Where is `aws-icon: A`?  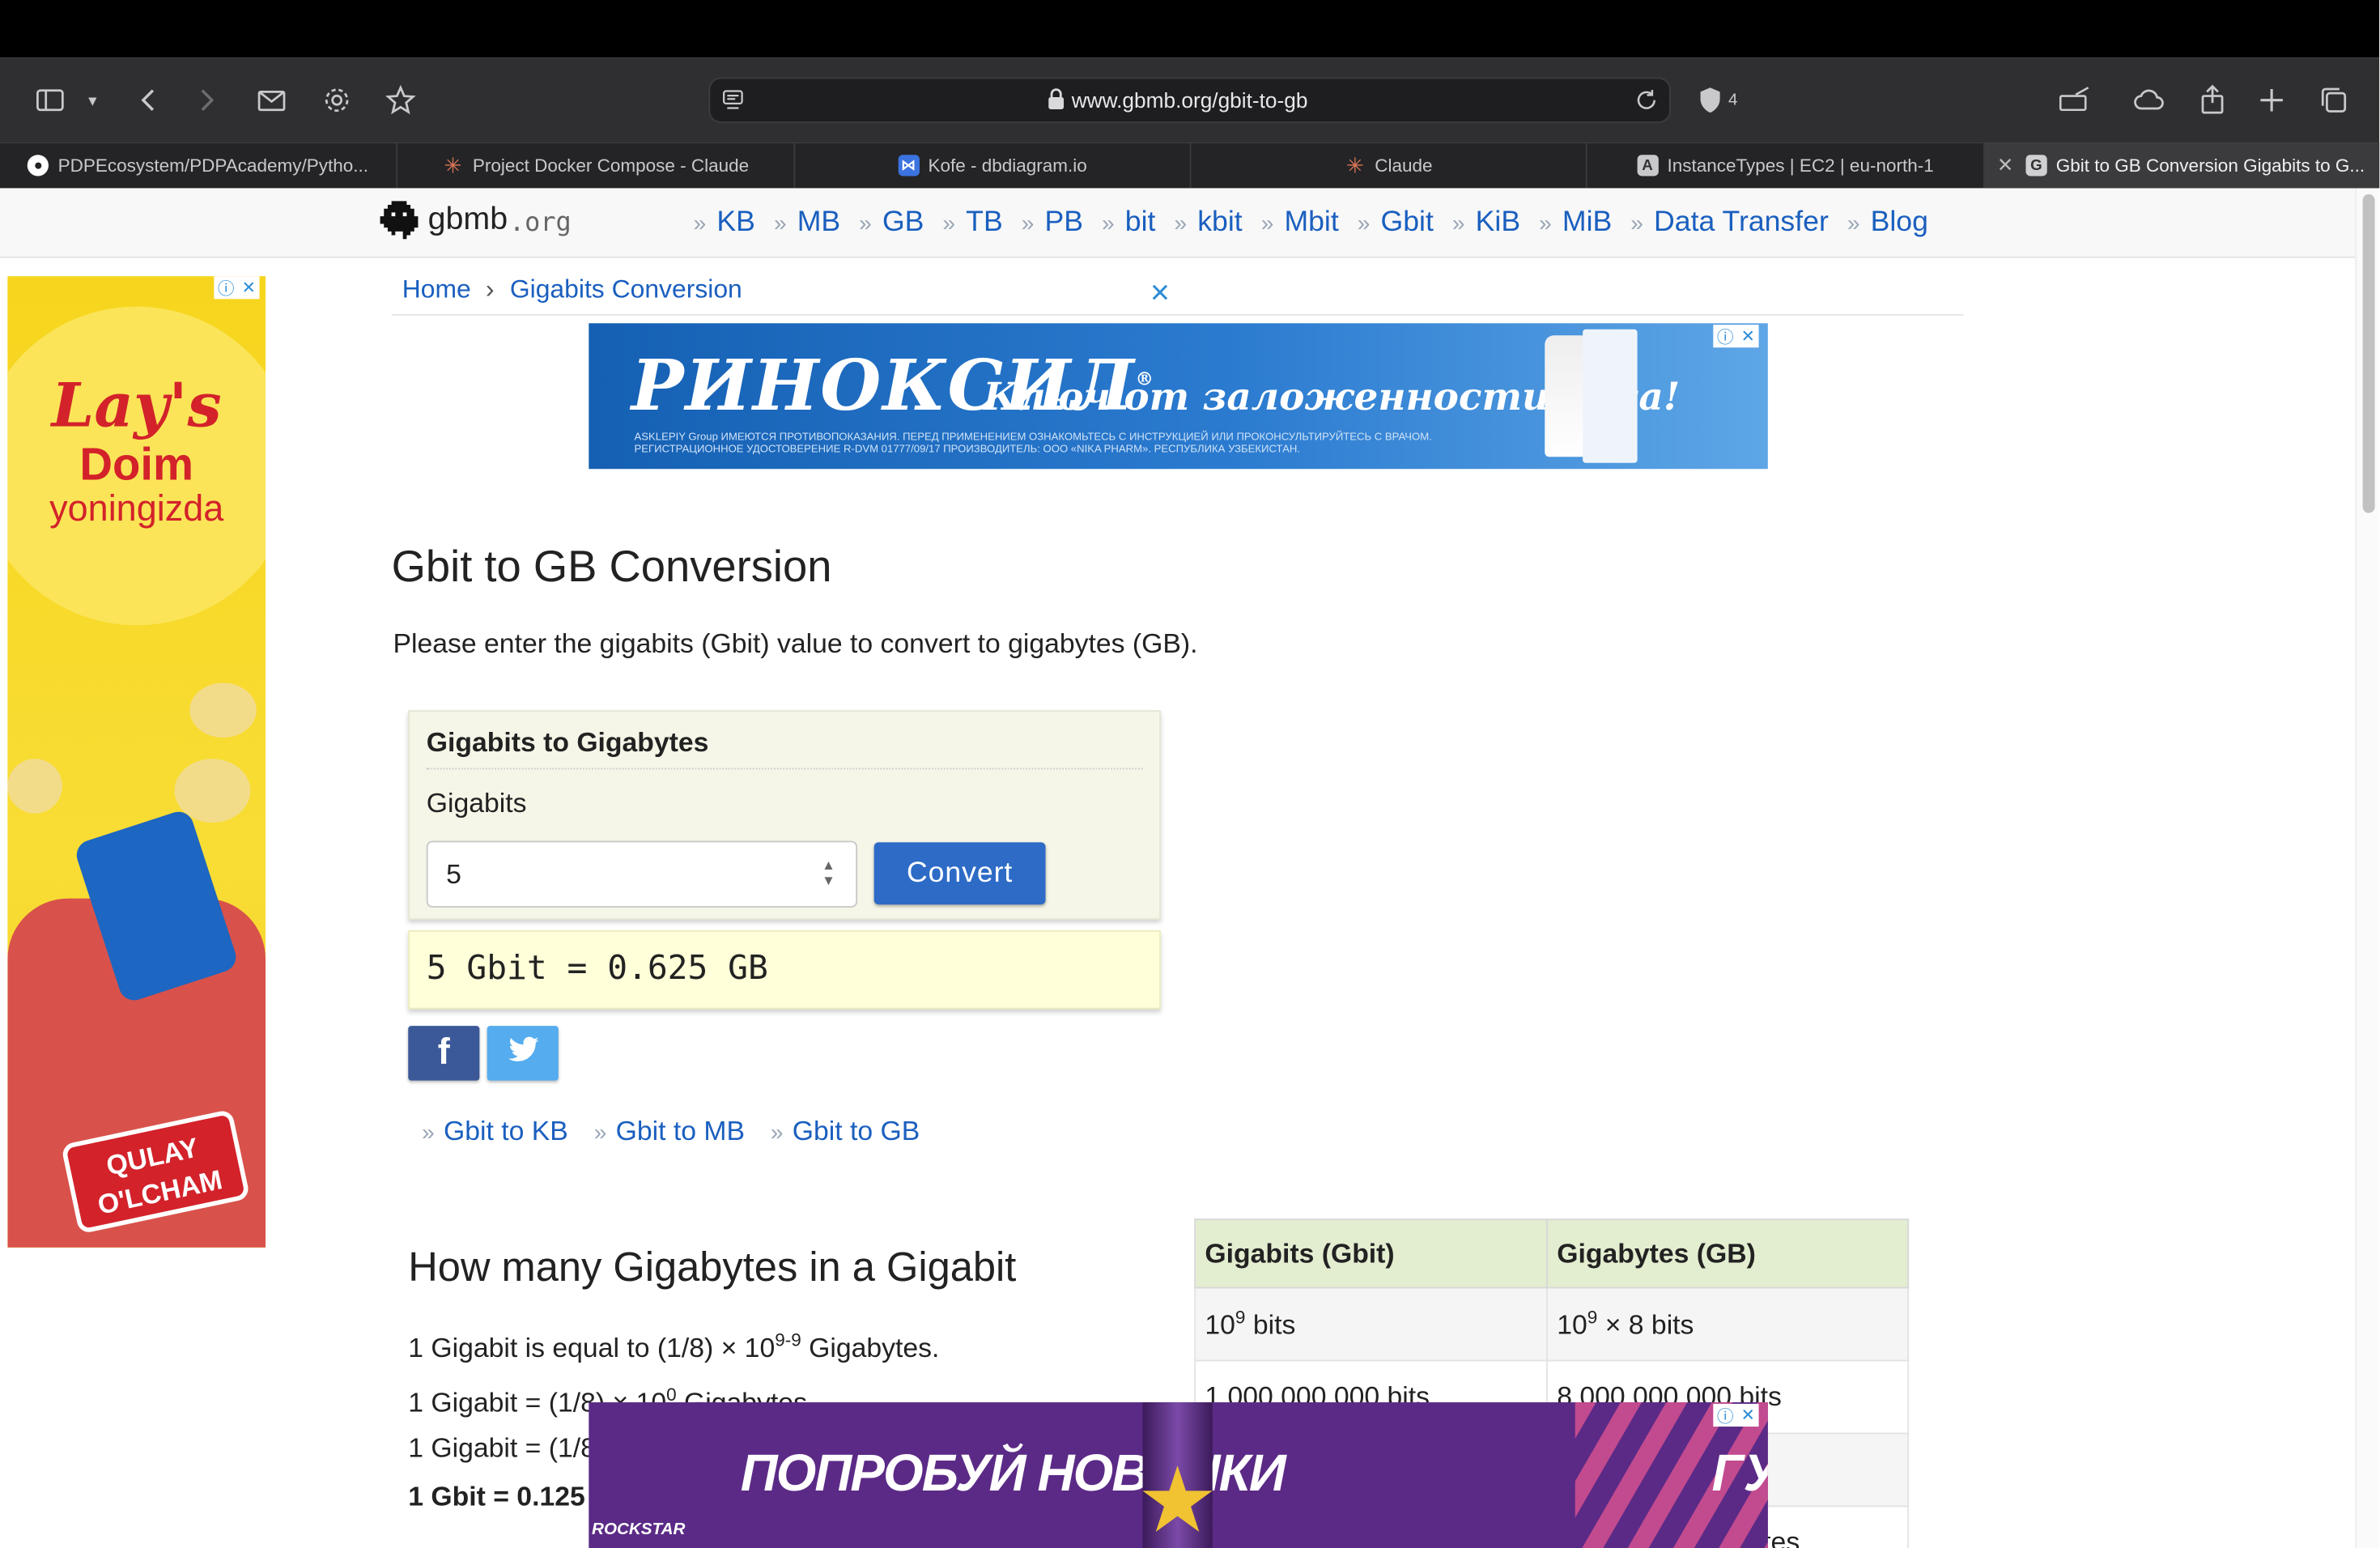 aws-icon: A is located at coordinates (1647, 166).